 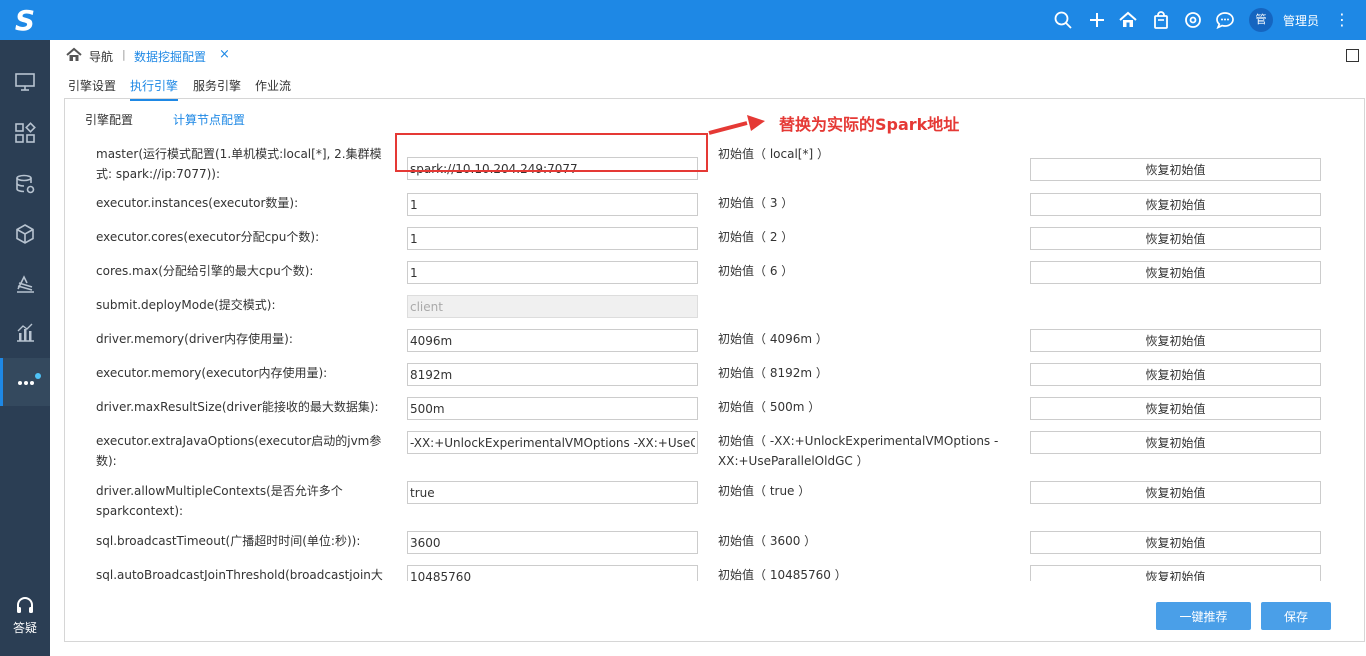 I want to click on param-label: executor.cores(executor分配cpu个数):, so click(x=208, y=237).